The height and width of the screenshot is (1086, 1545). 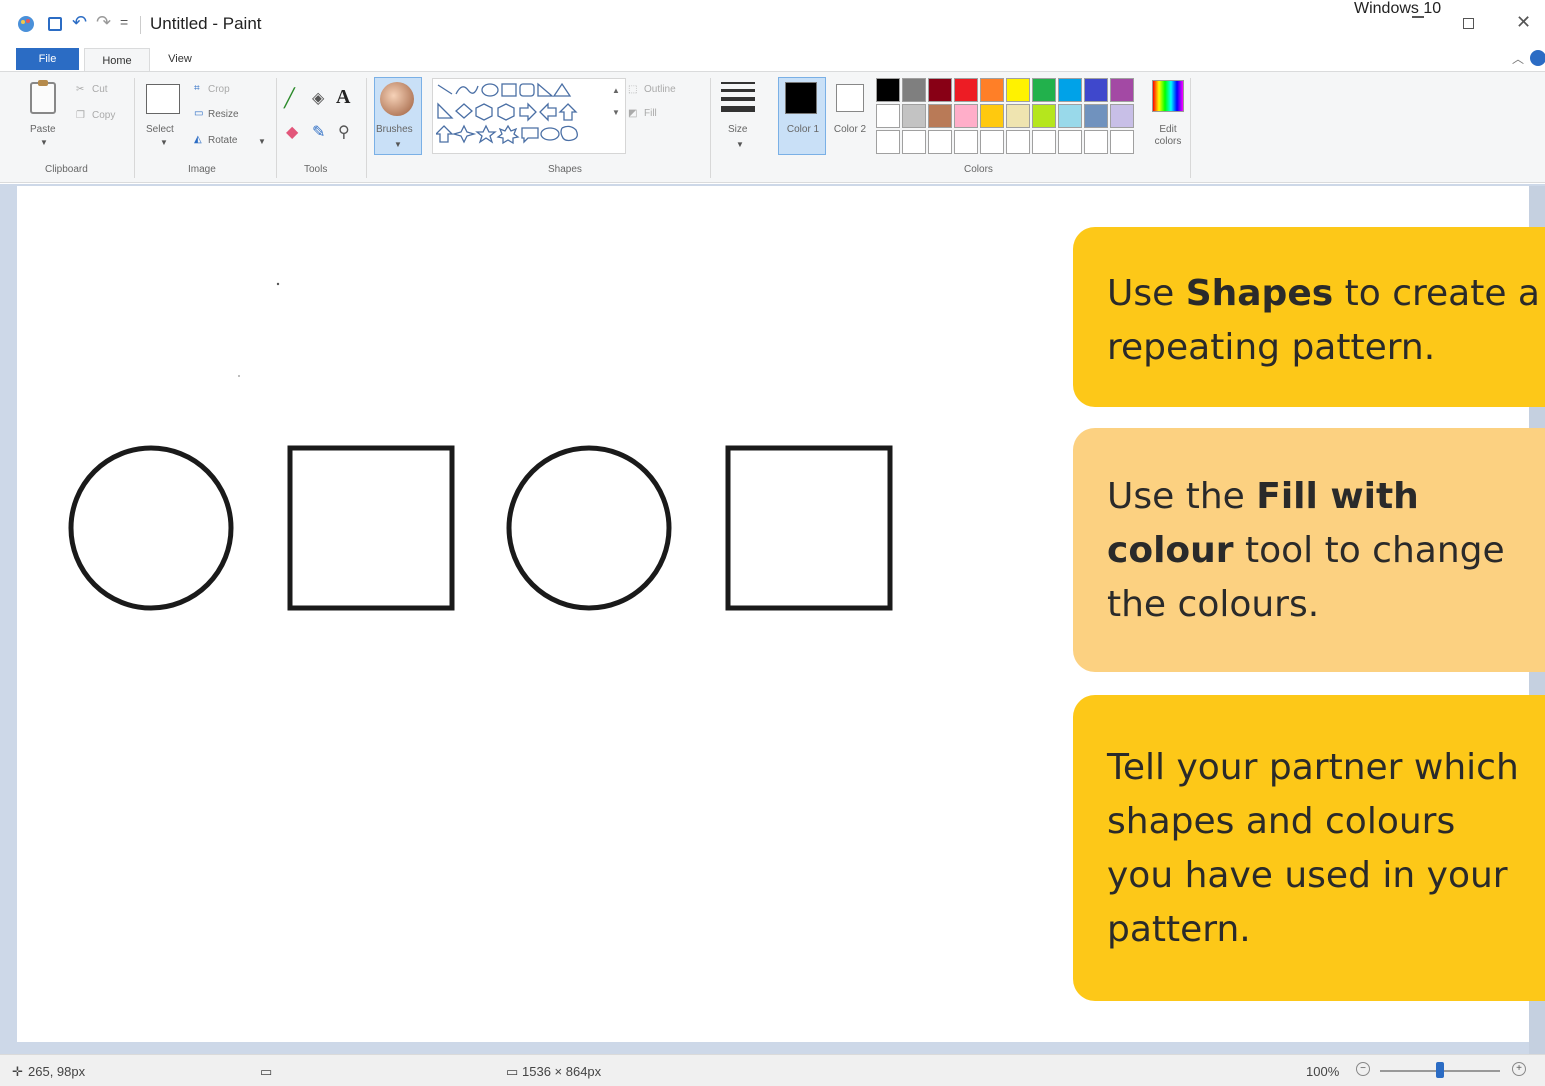 I want to click on size-icon, so click(x=738, y=98).